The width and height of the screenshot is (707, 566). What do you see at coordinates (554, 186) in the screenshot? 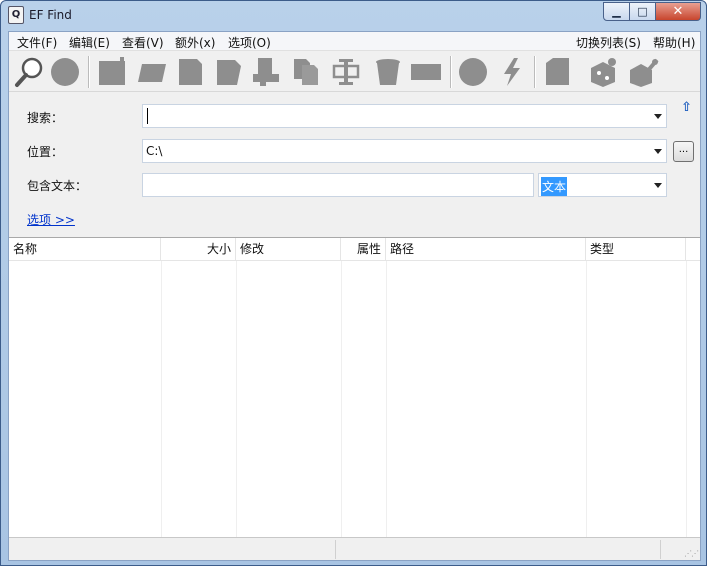
I see `text-mode-value: 文本` at bounding box center [554, 186].